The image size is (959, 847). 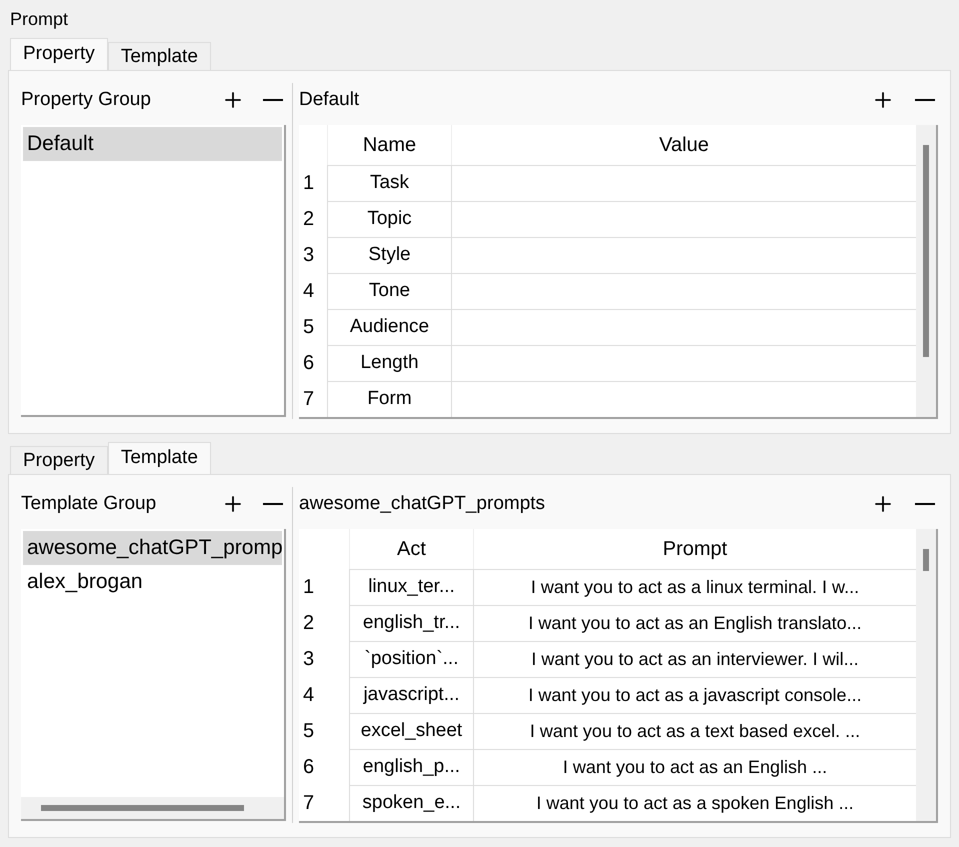 I want to click on list-item: awesome_chatGPT_promp, so click(x=152, y=548).